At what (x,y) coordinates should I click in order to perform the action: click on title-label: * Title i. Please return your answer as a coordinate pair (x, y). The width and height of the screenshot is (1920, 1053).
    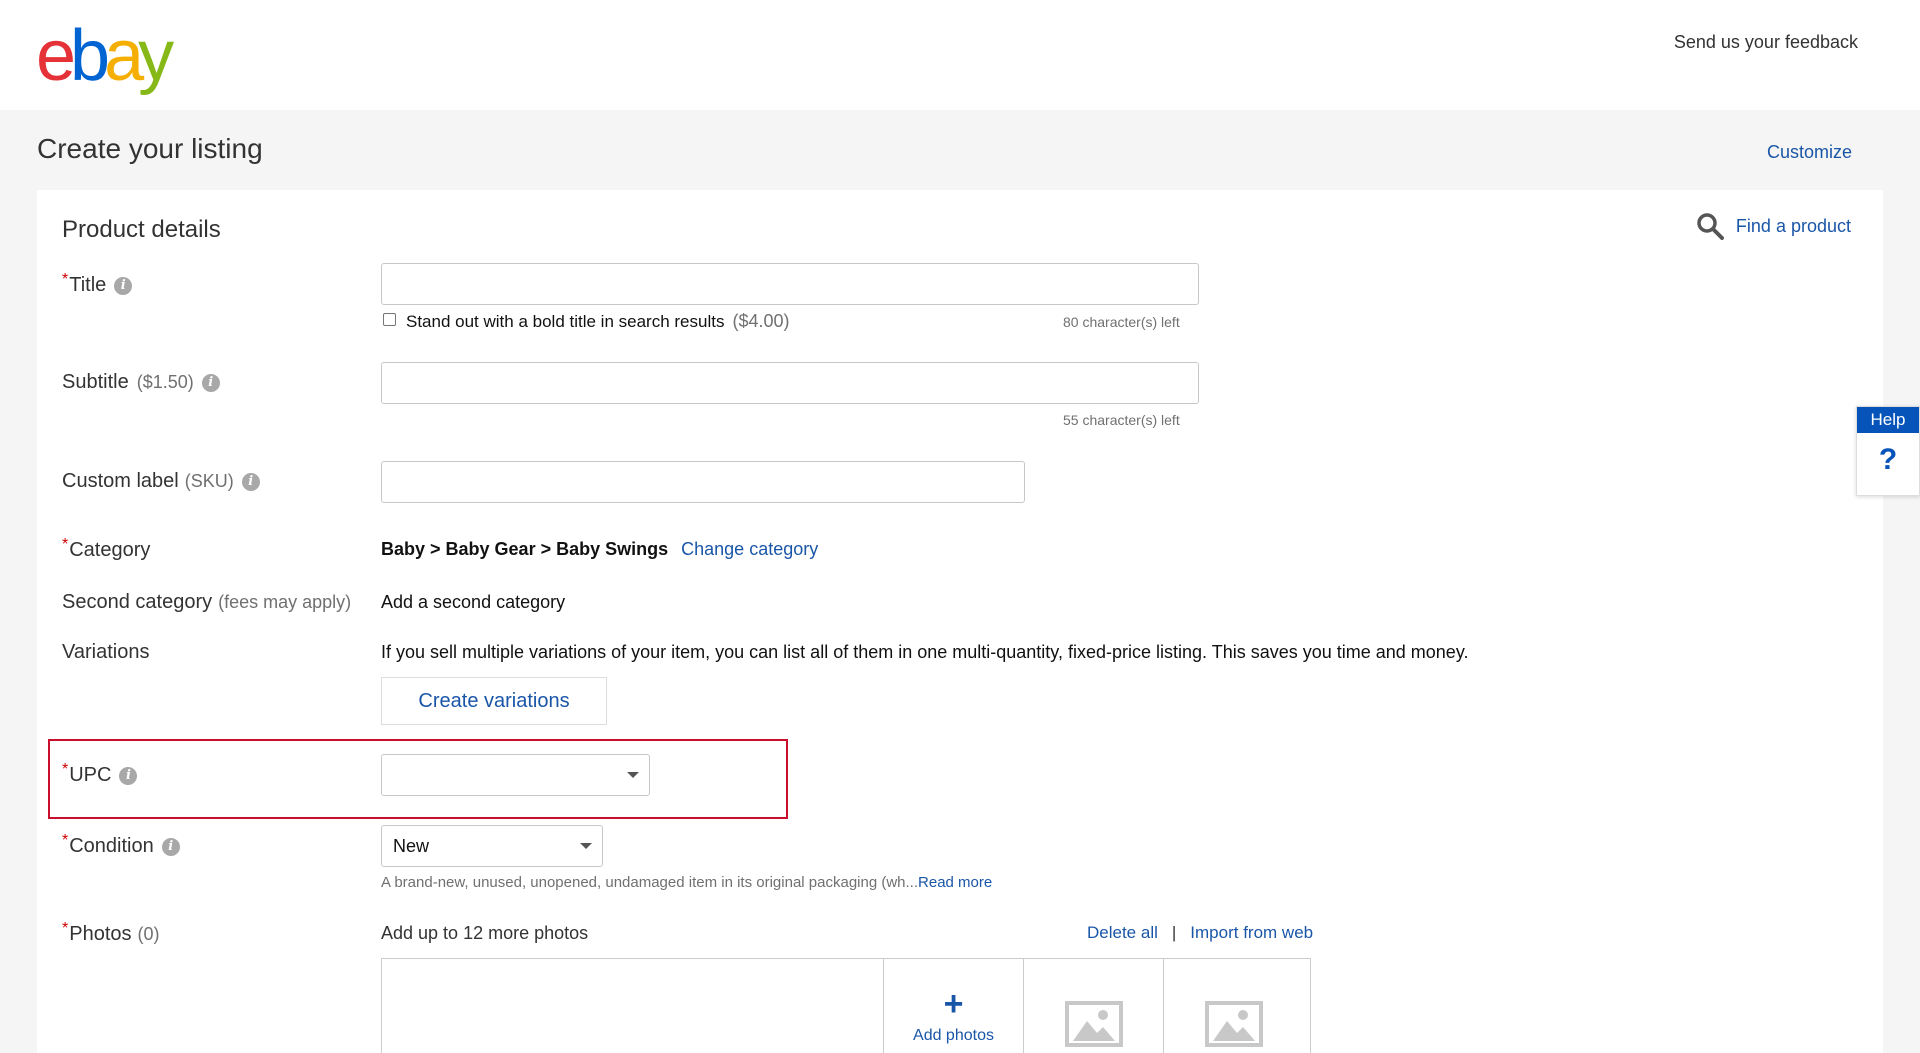
    Looking at the image, I should click on (97, 283).